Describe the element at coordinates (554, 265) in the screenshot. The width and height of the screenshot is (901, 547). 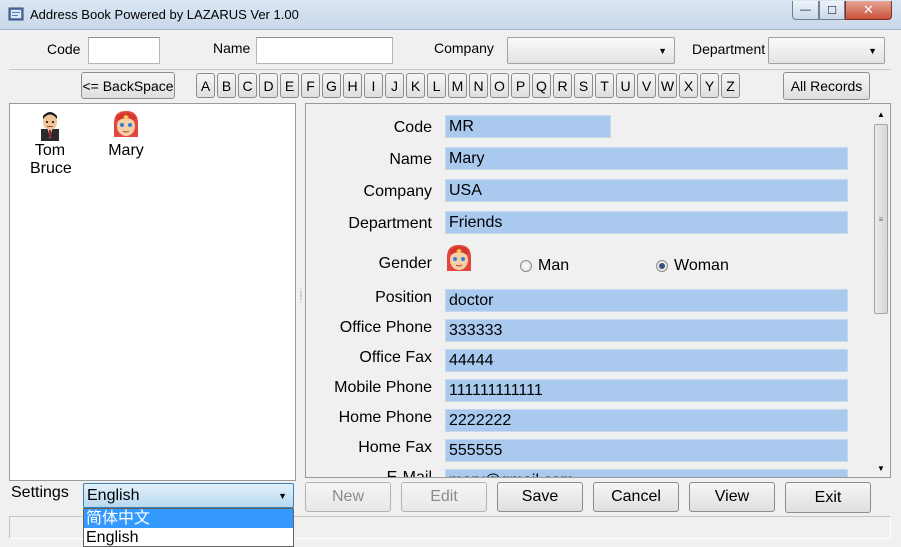
I see `gender-man-label: Man` at that location.